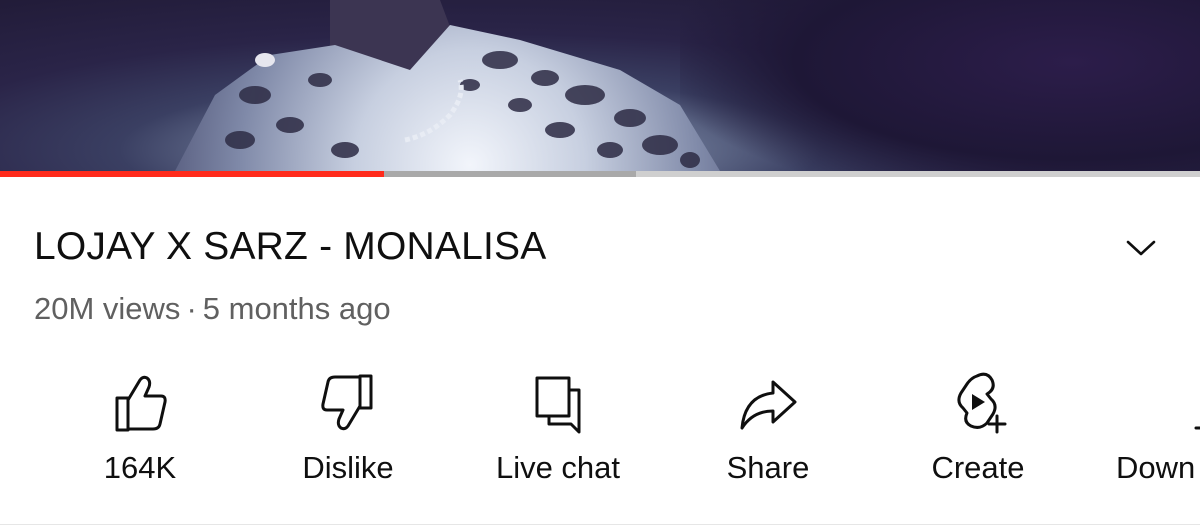  Describe the element at coordinates (978, 442) in the screenshot. I see `create-button: Create` at that location.